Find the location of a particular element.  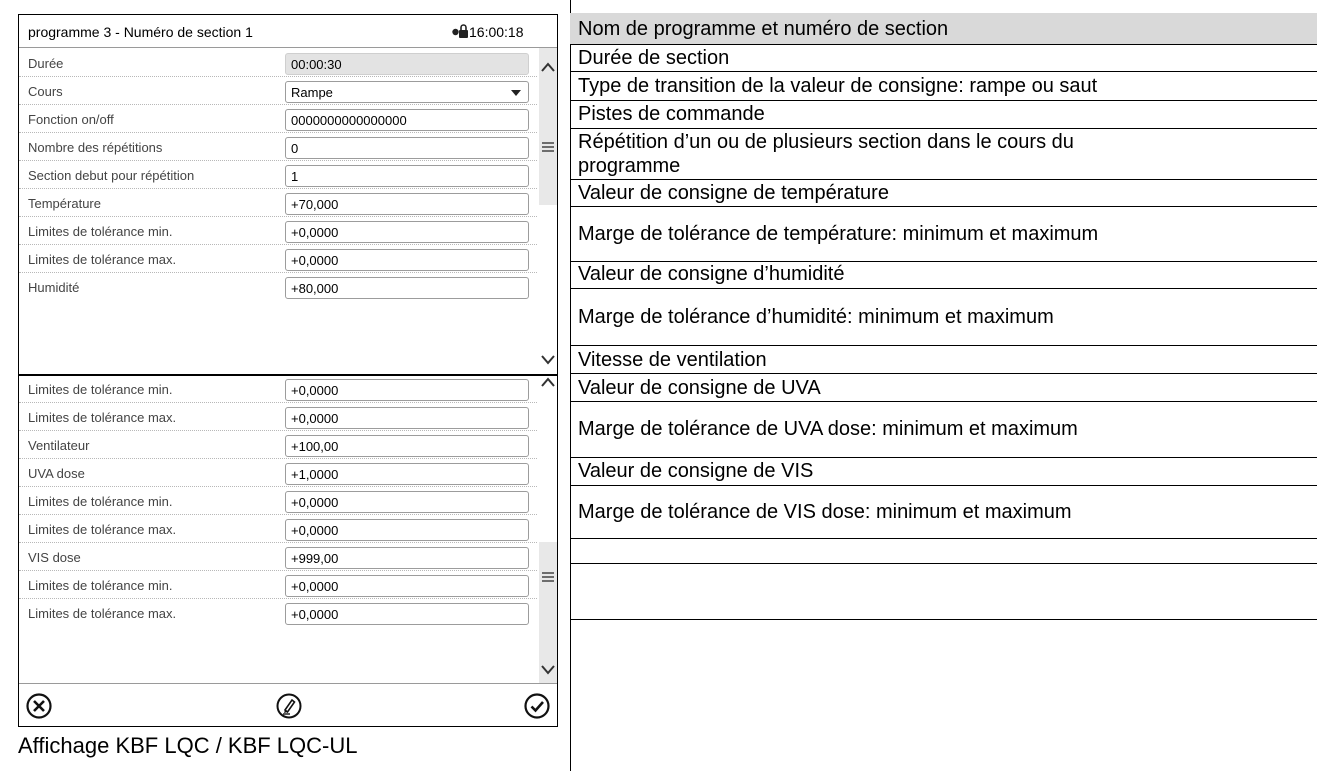

desc-temperature-setpoint: Valeur de consigne de température is located at coordinates (733, 193).